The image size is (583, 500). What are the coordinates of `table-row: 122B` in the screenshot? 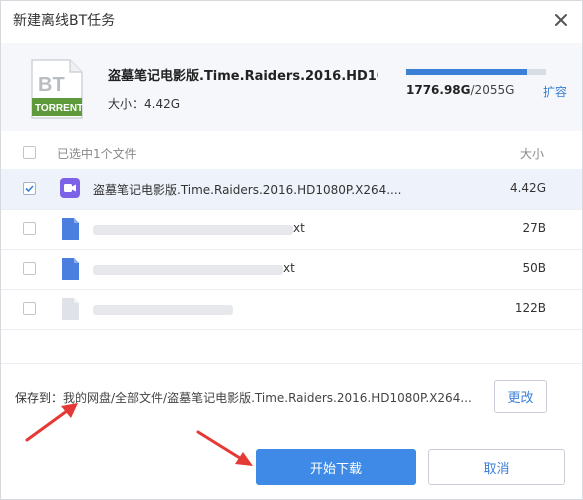 It's located at (291, 309).